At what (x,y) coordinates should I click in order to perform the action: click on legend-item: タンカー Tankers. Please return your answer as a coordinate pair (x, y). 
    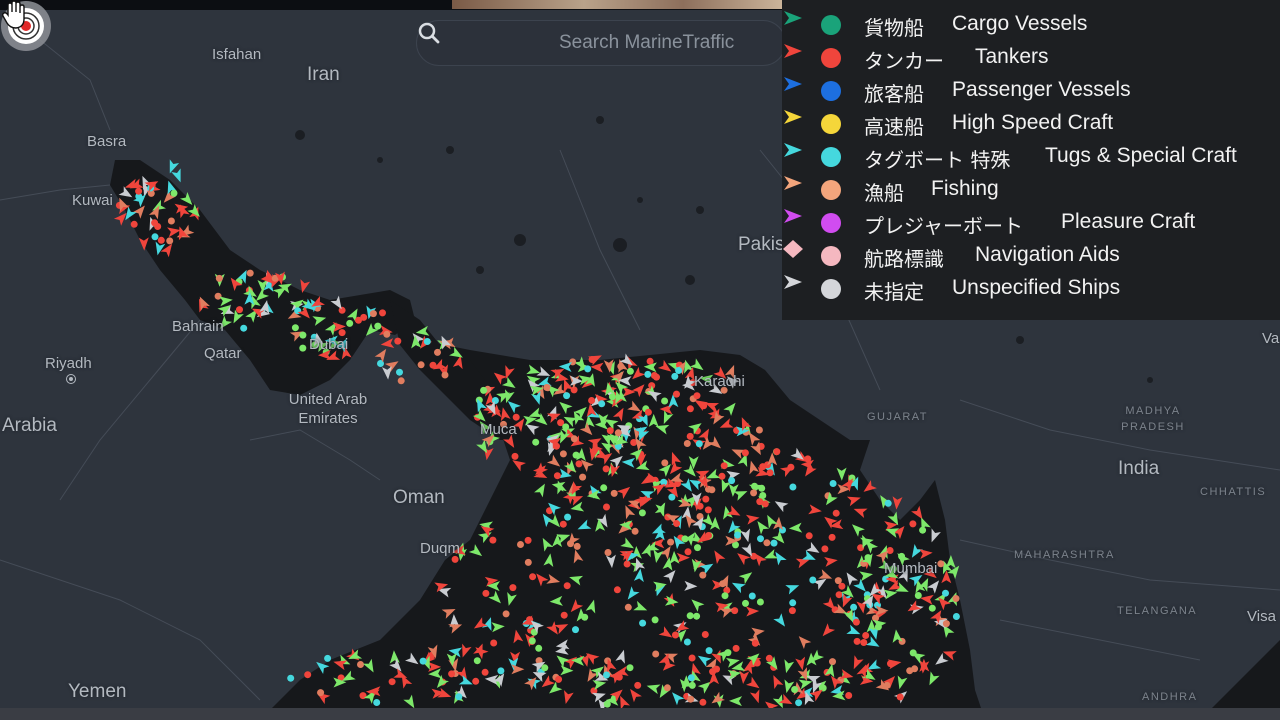
    Looking at the image, I should click on (1031, 57).